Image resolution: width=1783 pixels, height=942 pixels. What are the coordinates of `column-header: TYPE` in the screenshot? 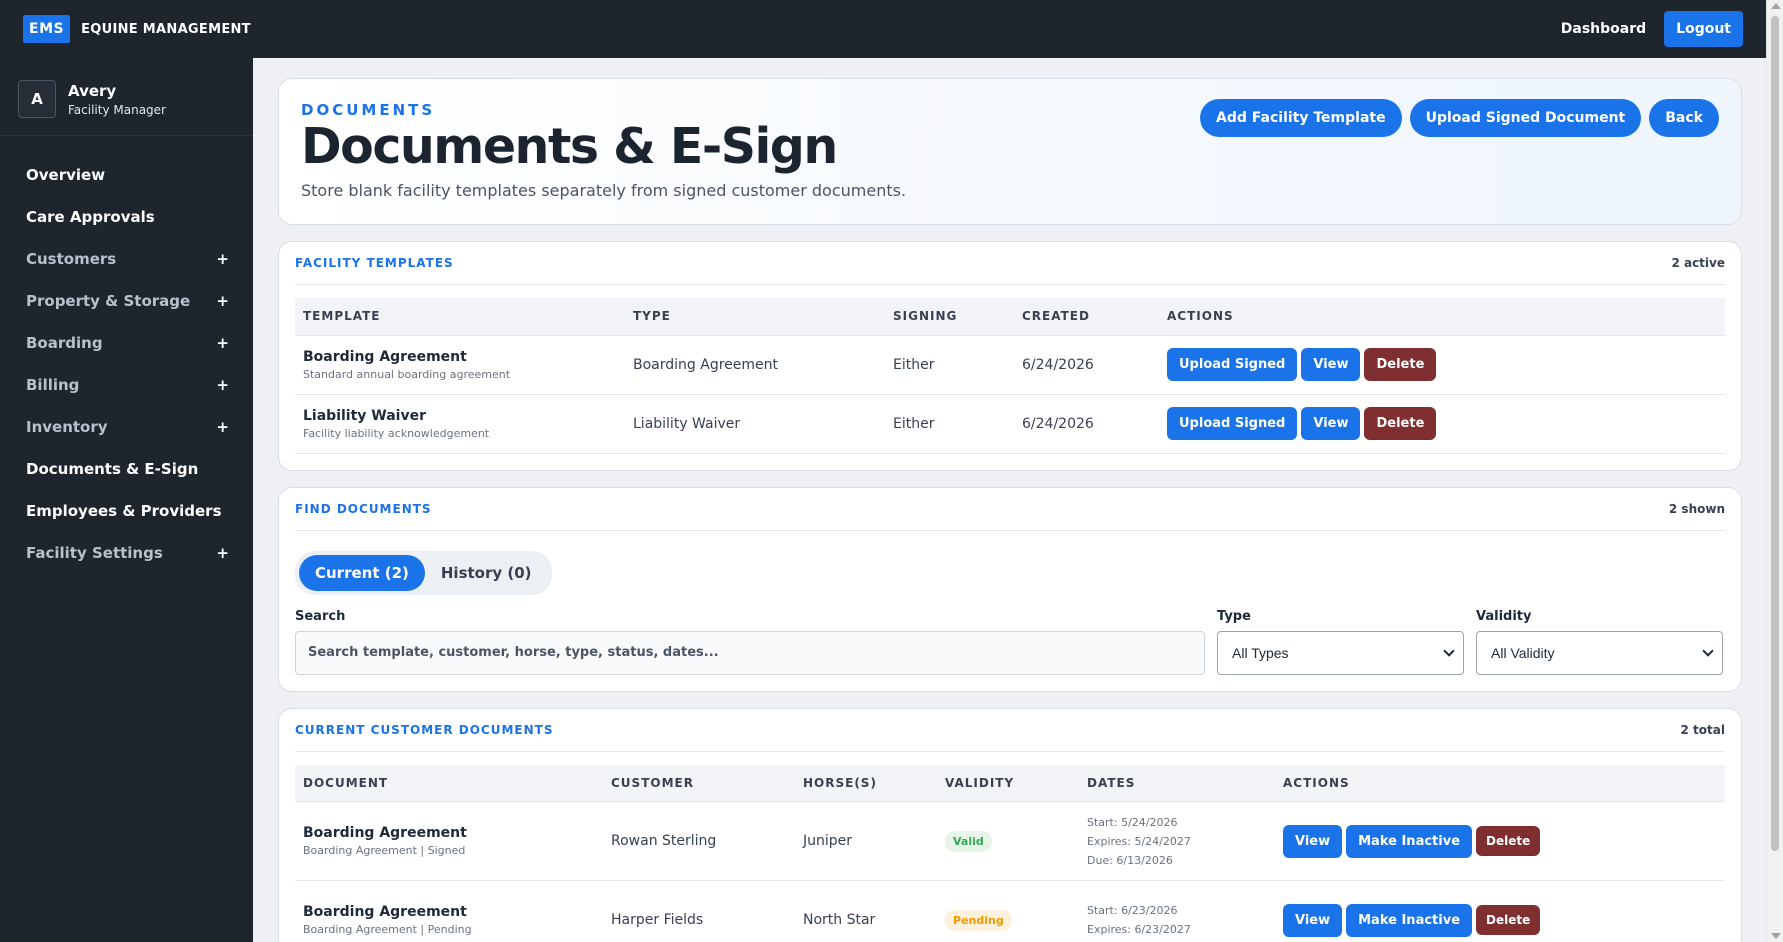 It's located at (755, 317).